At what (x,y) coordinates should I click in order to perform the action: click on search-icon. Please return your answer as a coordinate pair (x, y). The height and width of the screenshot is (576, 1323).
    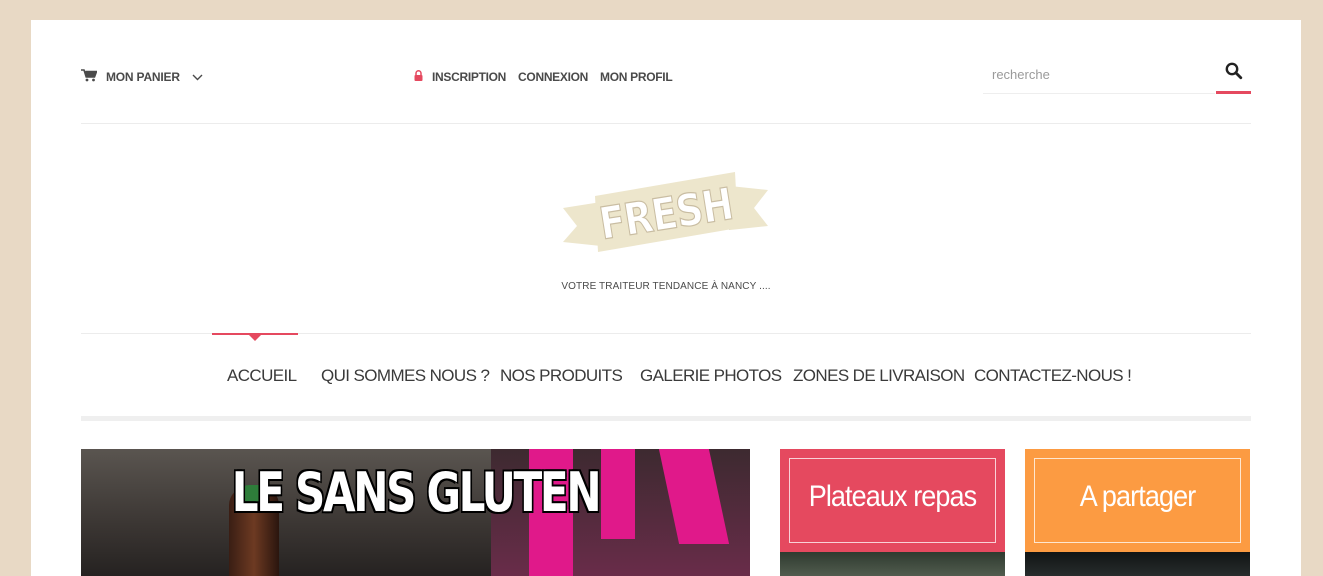
    Looking at the image, I should click on (1234, 76).